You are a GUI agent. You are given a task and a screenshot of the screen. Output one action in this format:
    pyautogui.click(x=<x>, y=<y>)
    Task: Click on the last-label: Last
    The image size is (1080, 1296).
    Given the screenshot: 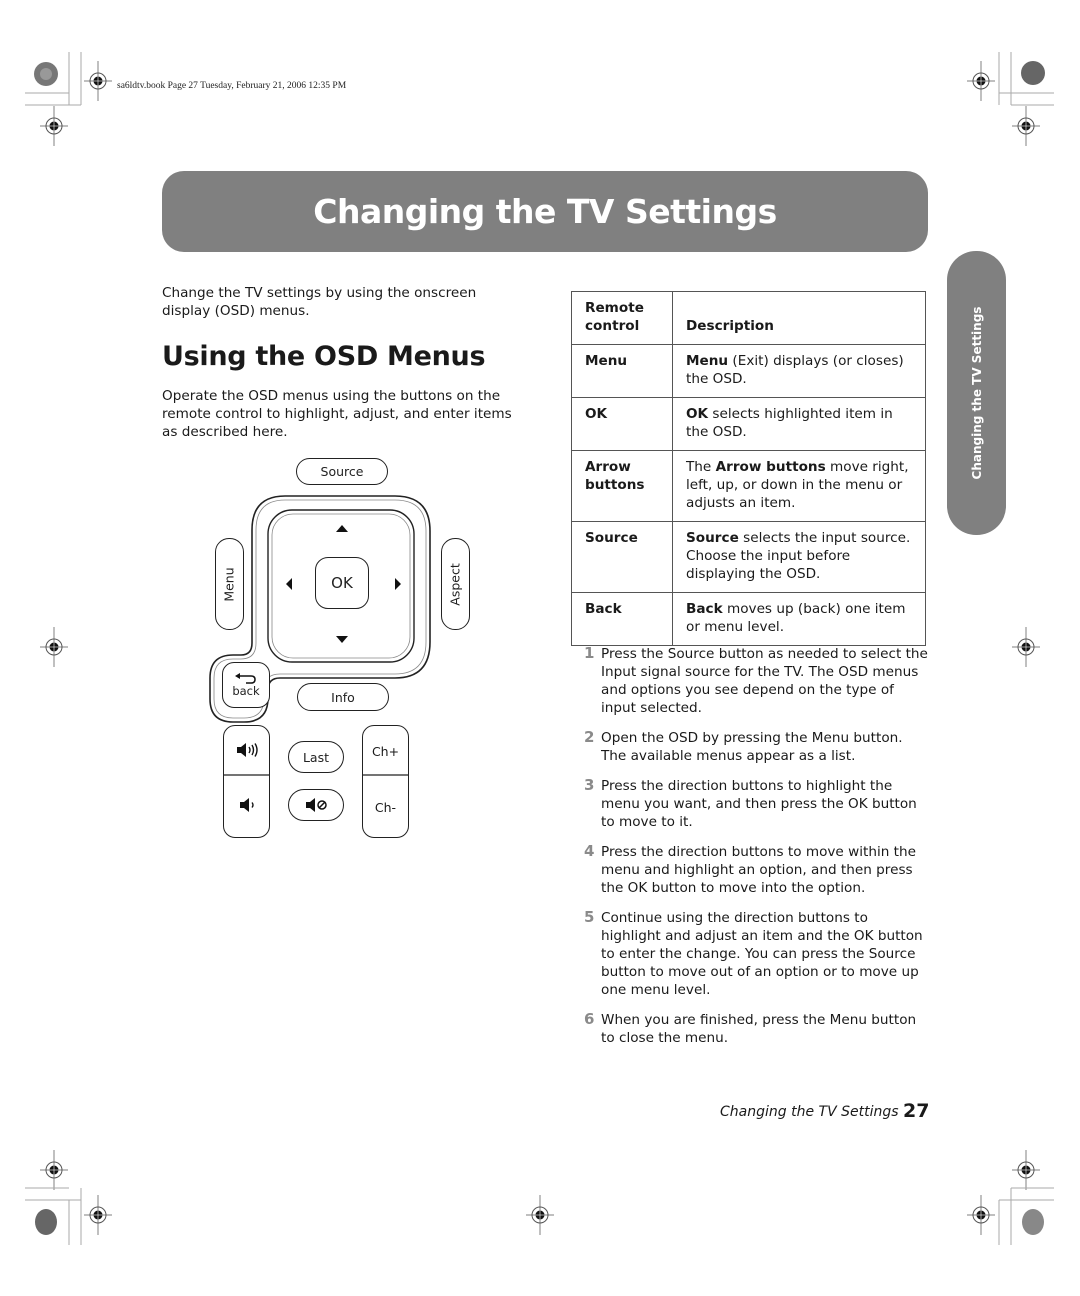 What is the action you would take?
    pyautogui.click(x=316, y=757)
    